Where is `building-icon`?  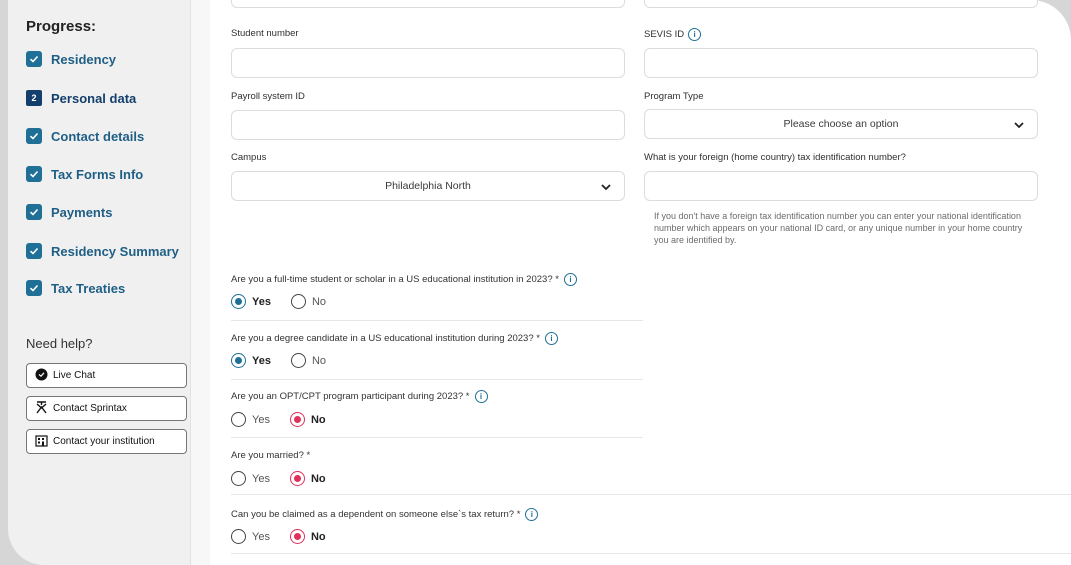
building-icon is located at coordinates (41, 442).